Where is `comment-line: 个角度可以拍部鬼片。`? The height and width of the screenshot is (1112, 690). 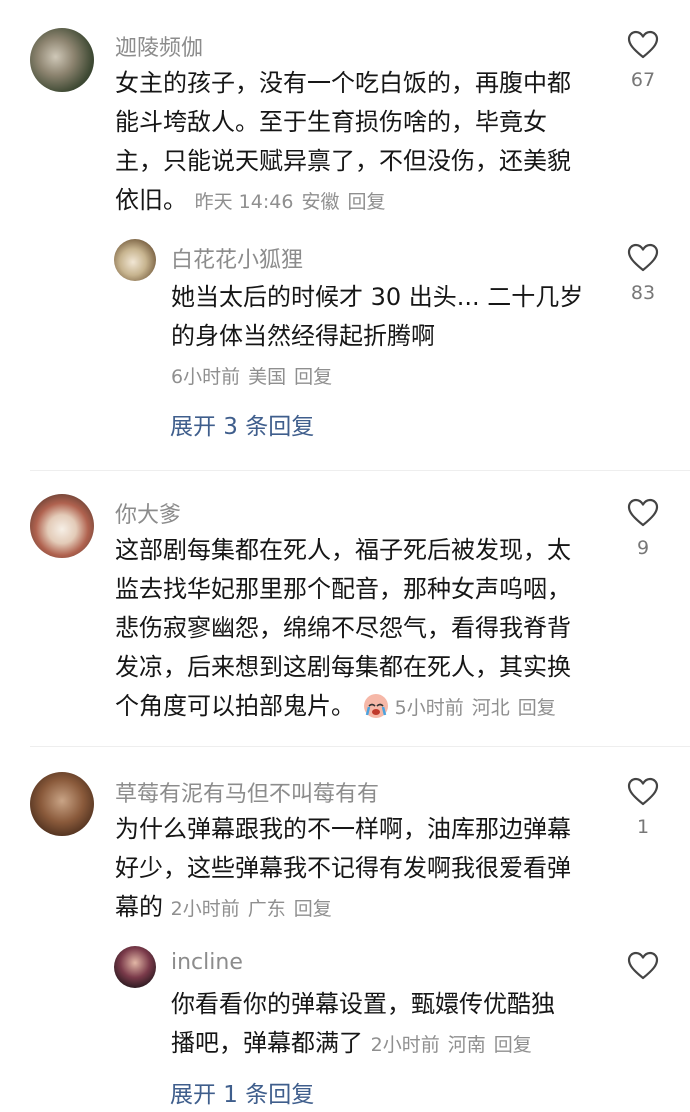 comment-line: 个角度可以拍部鬼片。 is located at coordinates (235, 706).